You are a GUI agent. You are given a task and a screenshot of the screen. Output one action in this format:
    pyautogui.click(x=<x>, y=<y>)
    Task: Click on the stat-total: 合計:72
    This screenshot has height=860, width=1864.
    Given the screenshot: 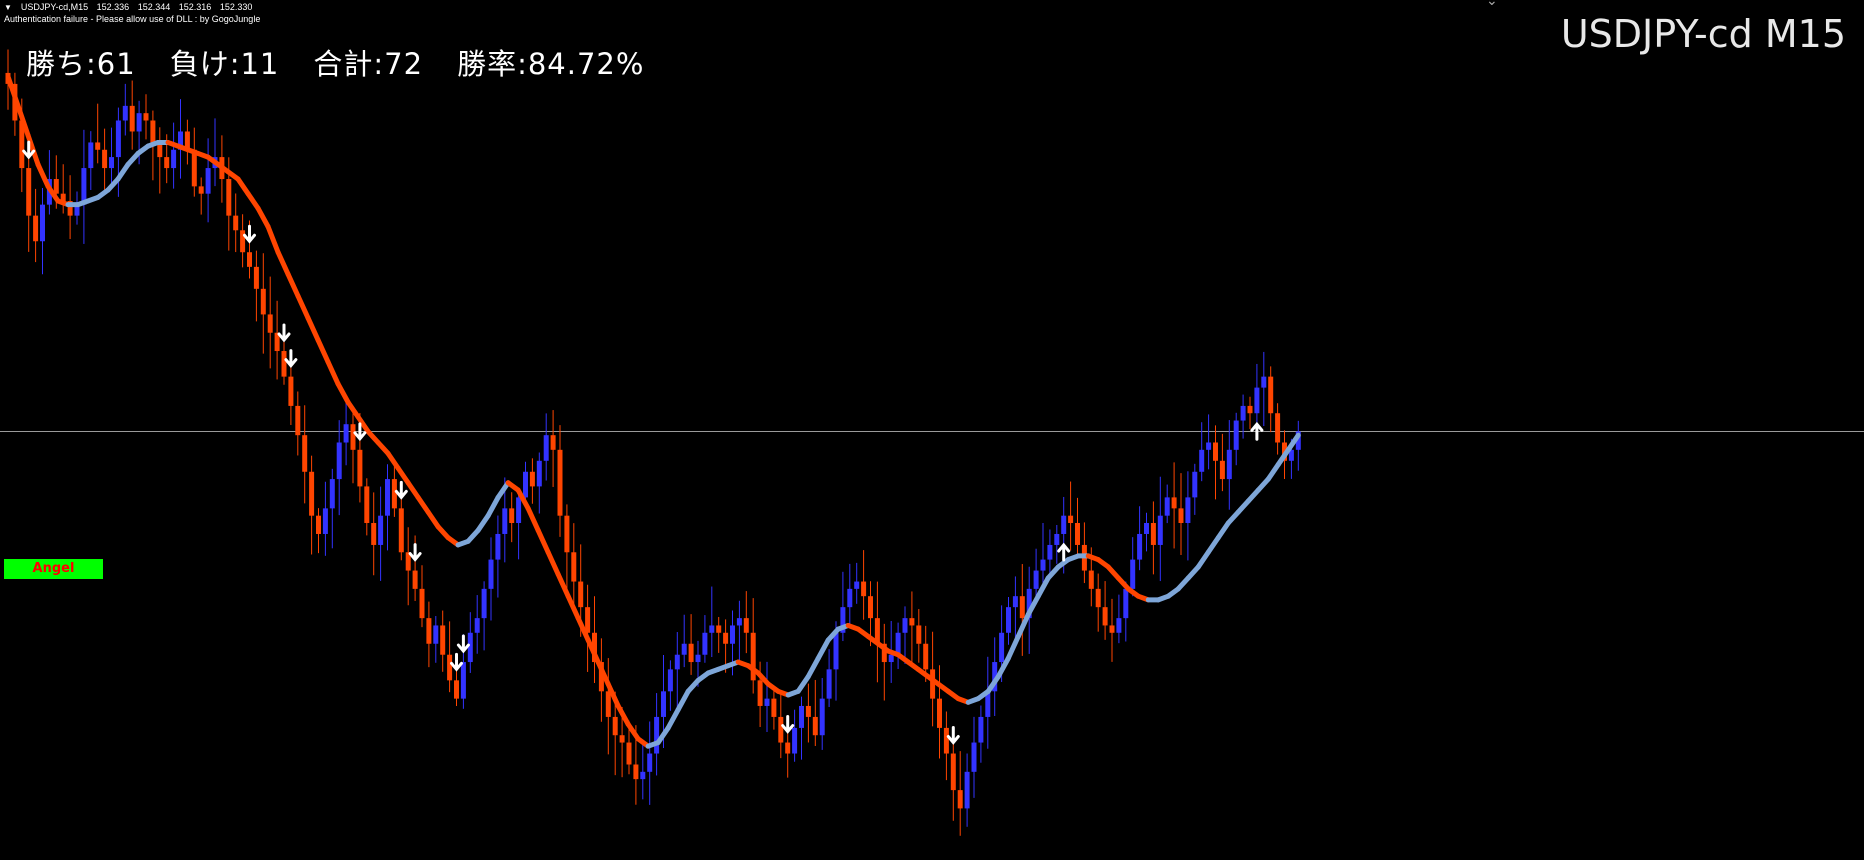 What is the action you would take?
    pyautogui.click(x=368, y=64)
    